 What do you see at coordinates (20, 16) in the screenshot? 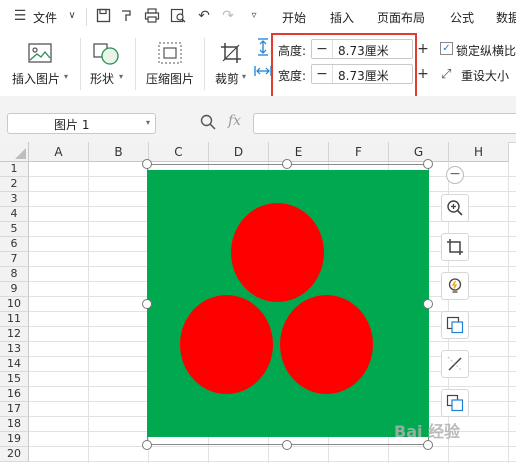
I see `hamburger-menu-icon: ☰` at bounding box center [20, 16].